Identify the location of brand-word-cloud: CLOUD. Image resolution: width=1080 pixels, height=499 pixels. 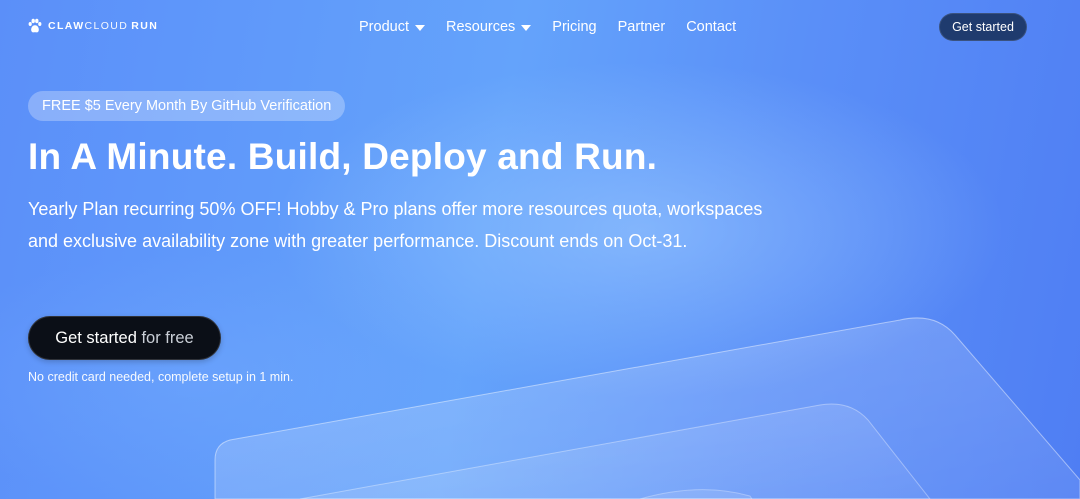
(106, 26).